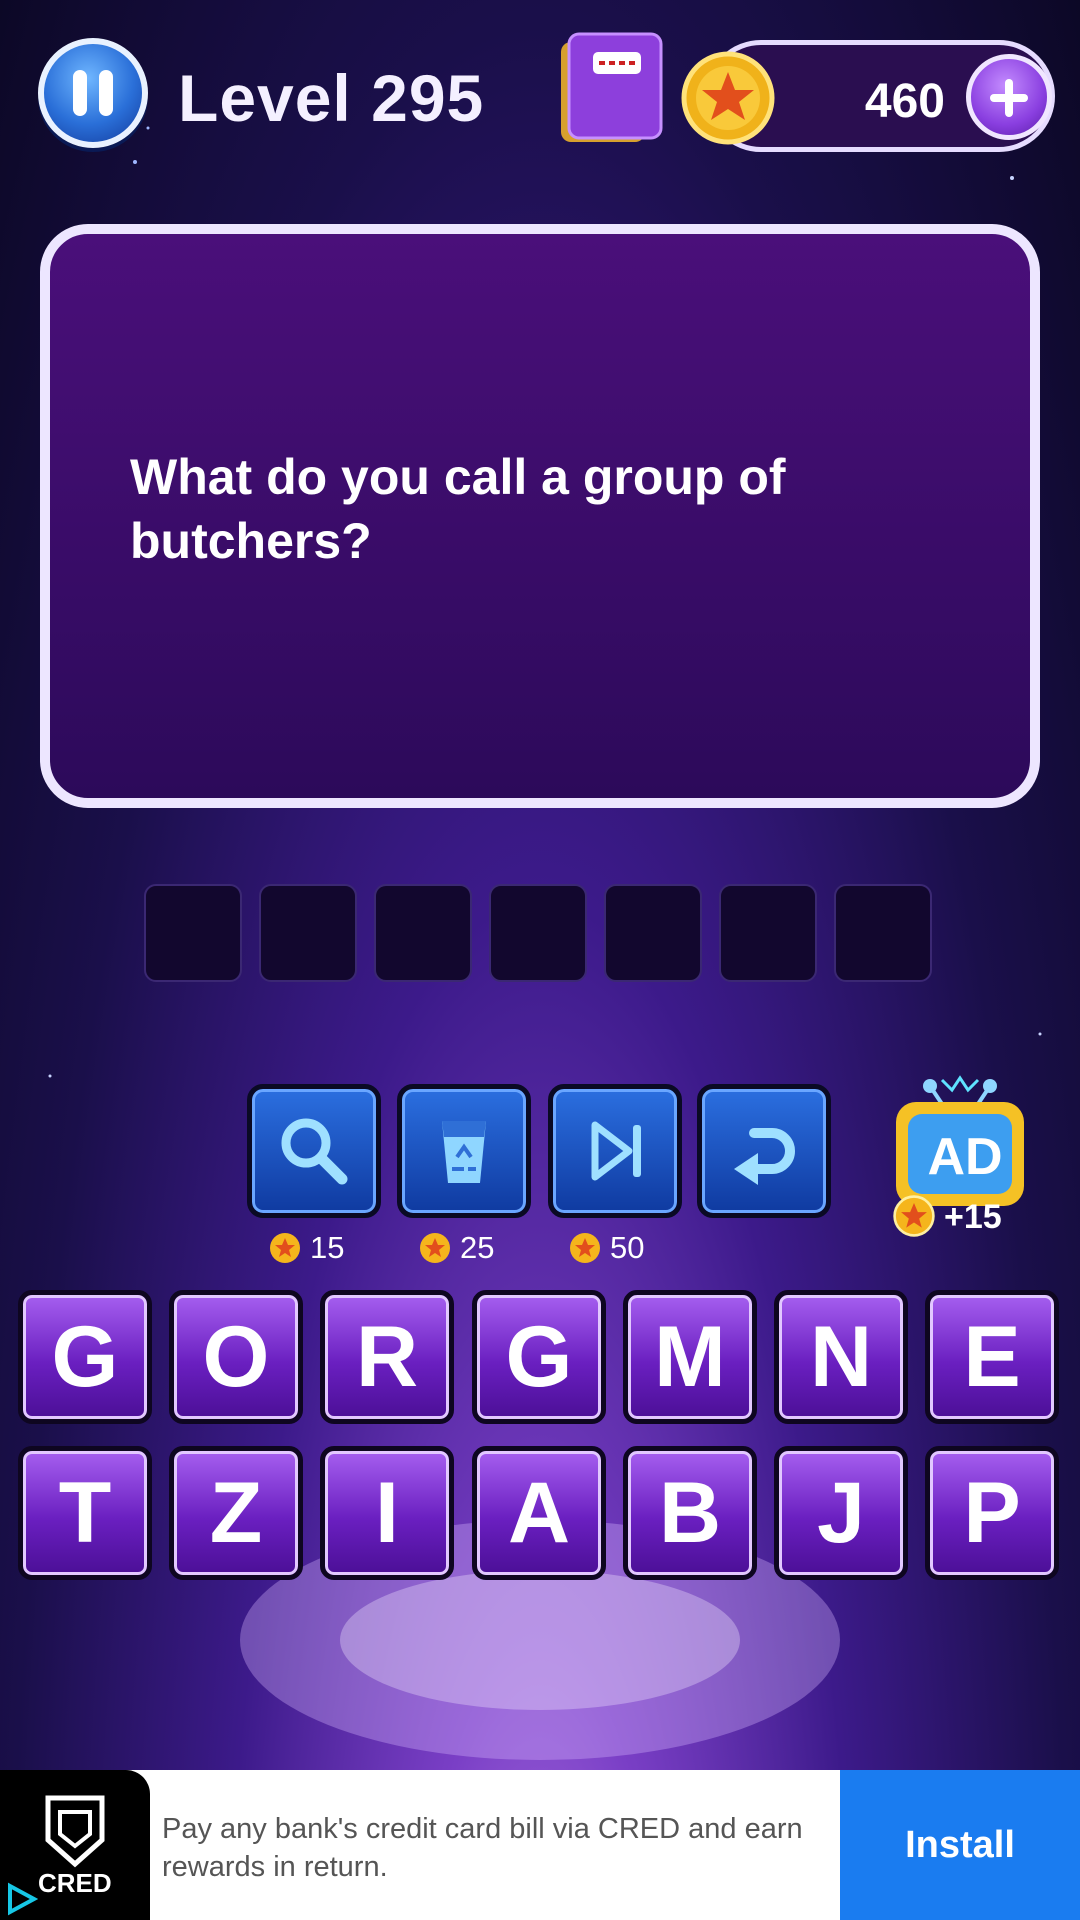  Describe the element at coordinates (80, 93) in the screenshot. I see `pause-icon` at that location.